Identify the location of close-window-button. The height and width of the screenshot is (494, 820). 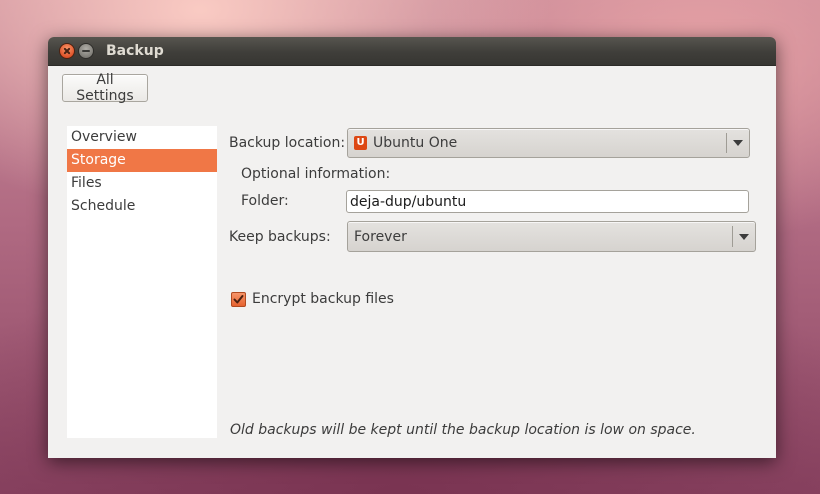
(67, 51).